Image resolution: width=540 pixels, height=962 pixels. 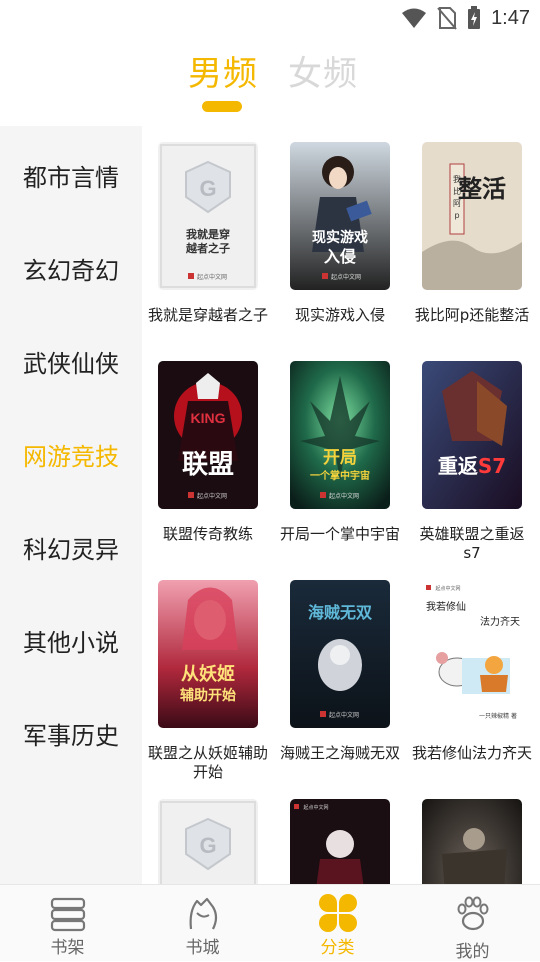 I want to click on gender-tabs: 男频 女频, so click(x=270, y=79).